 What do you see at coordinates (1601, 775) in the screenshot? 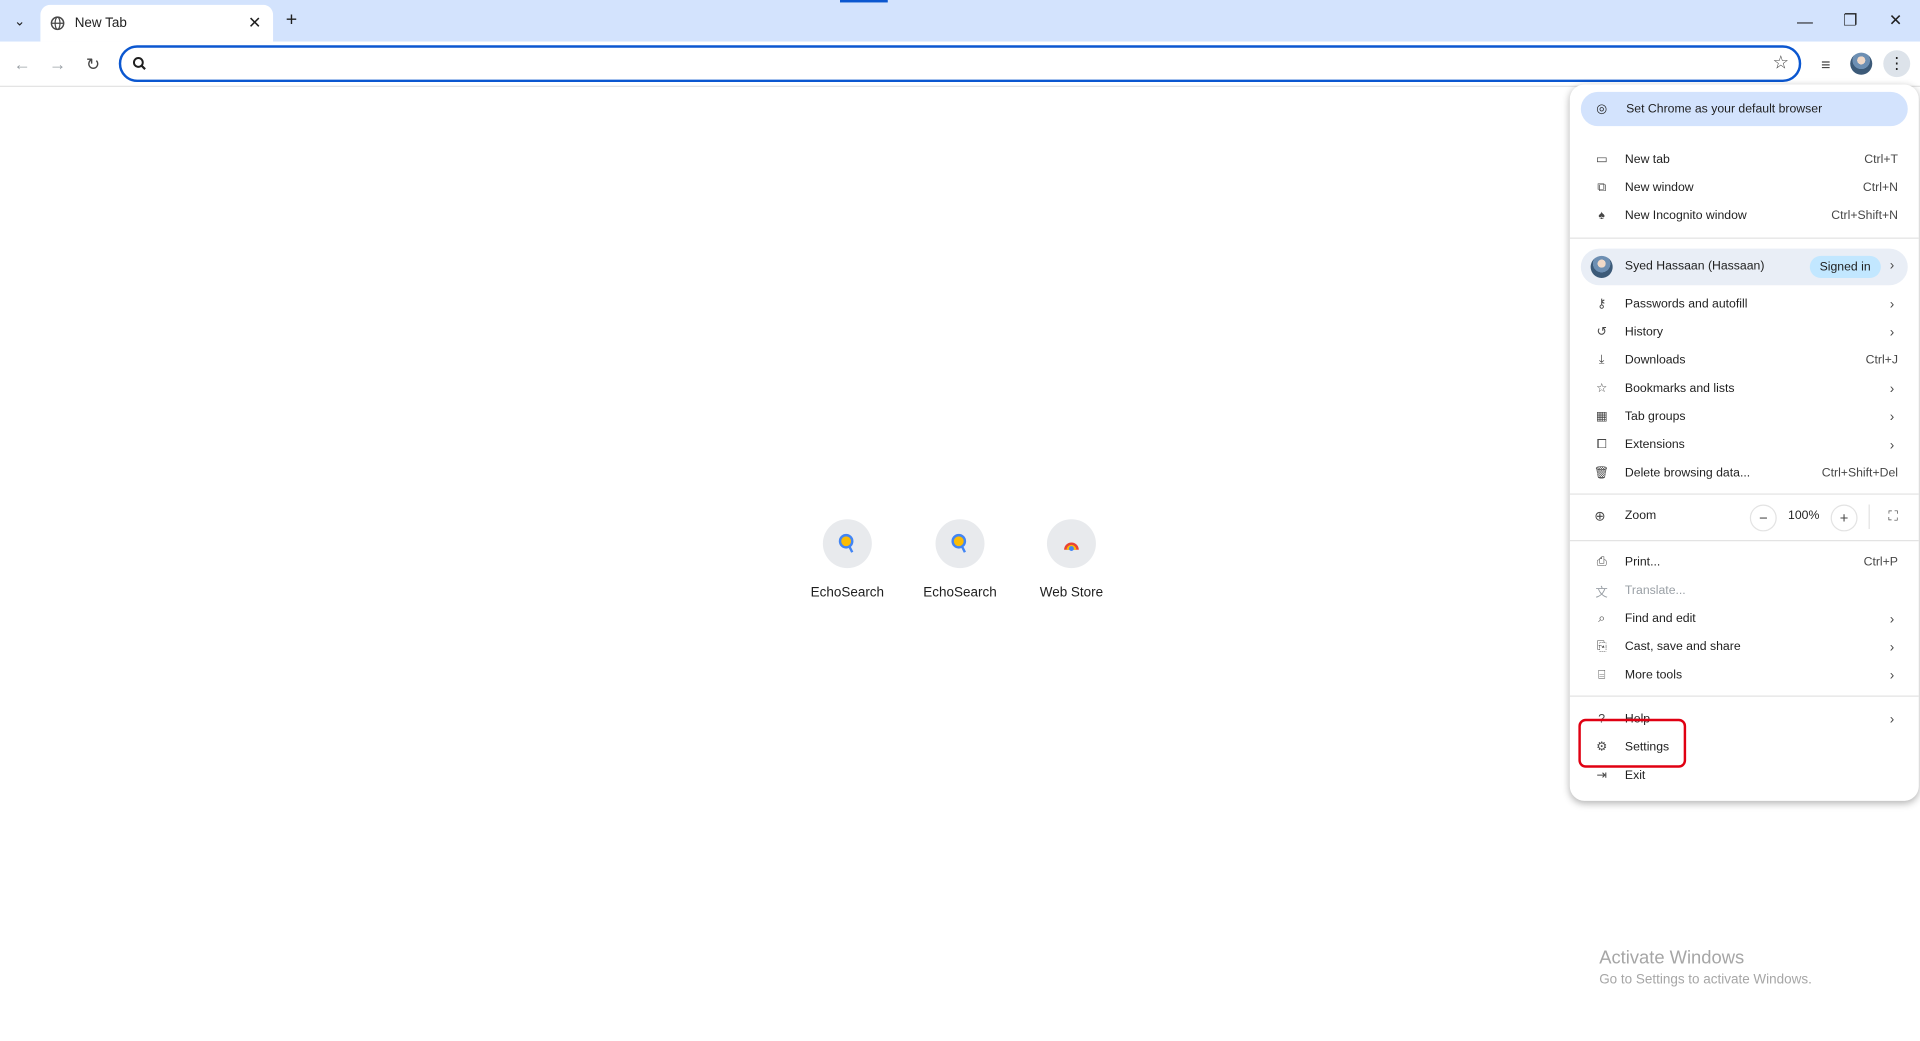
I see `exit-icon: ⇥` at bounding box center [1601, 775].